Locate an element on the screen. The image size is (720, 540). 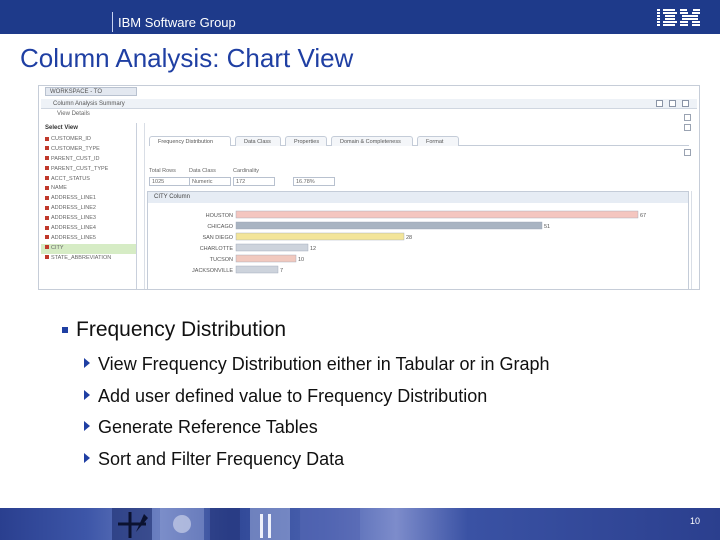
column-name: ADDRESS_LINE1 is located at coordinates (73, 198).